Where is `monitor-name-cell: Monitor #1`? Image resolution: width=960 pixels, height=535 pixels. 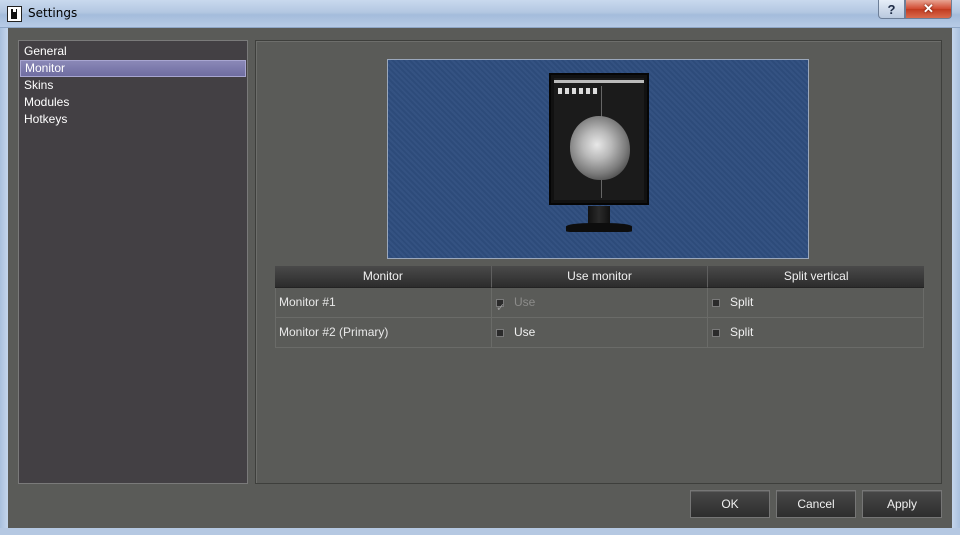 monitor-name-cell: Monitor #1 is located at coordinates (383, 302).